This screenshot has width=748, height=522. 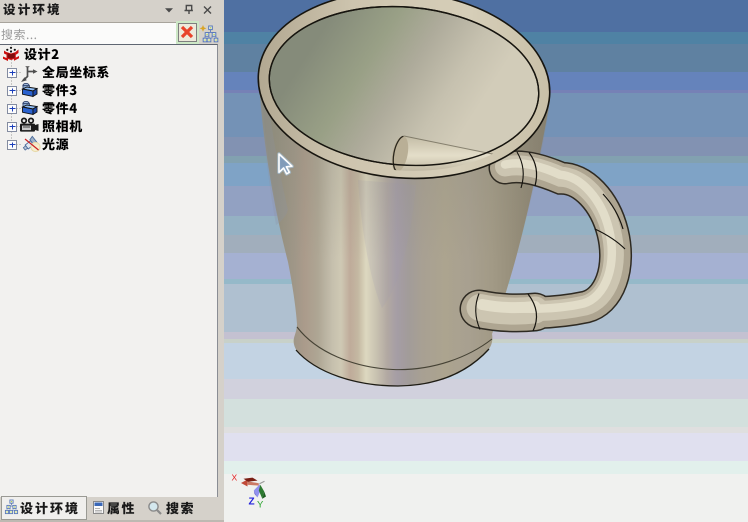 I want to click on svg-text: Z, so click(x=252, y=502).